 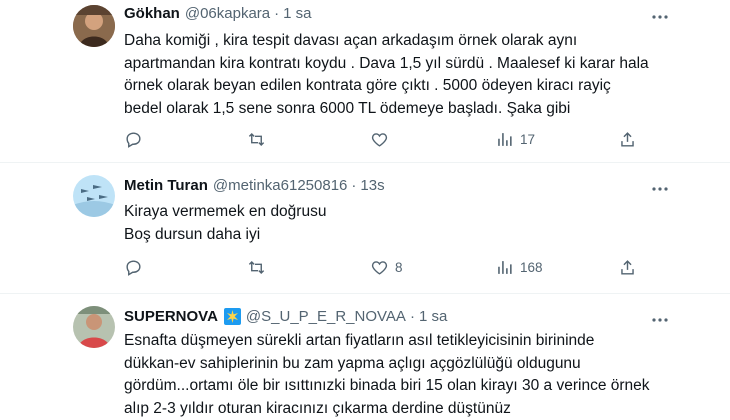 What do you see at coordinates (225, 211) in the screenshot?
I see `tweet-line: Kiraya vermemek en doğrusu` at bounding box center [225, 211].